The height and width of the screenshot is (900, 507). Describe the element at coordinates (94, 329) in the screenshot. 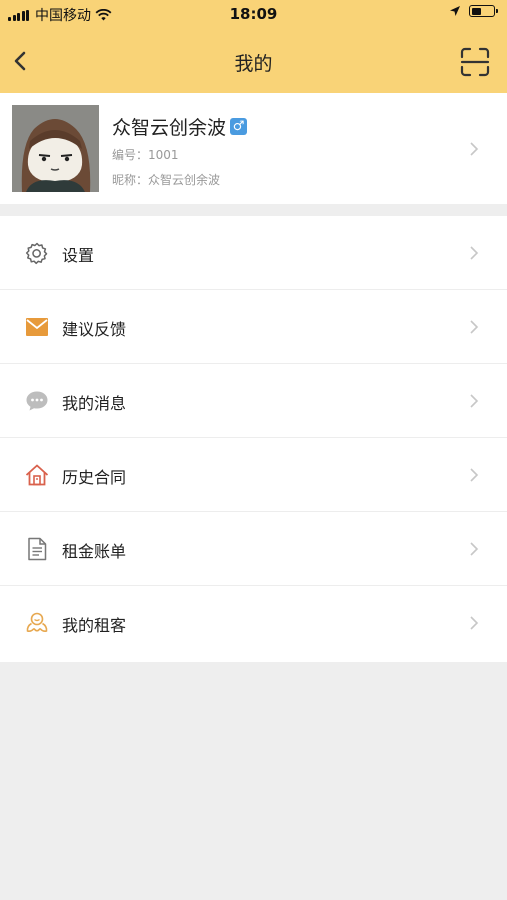

I see `menu-label-feedback: 建议反馈` at that location.